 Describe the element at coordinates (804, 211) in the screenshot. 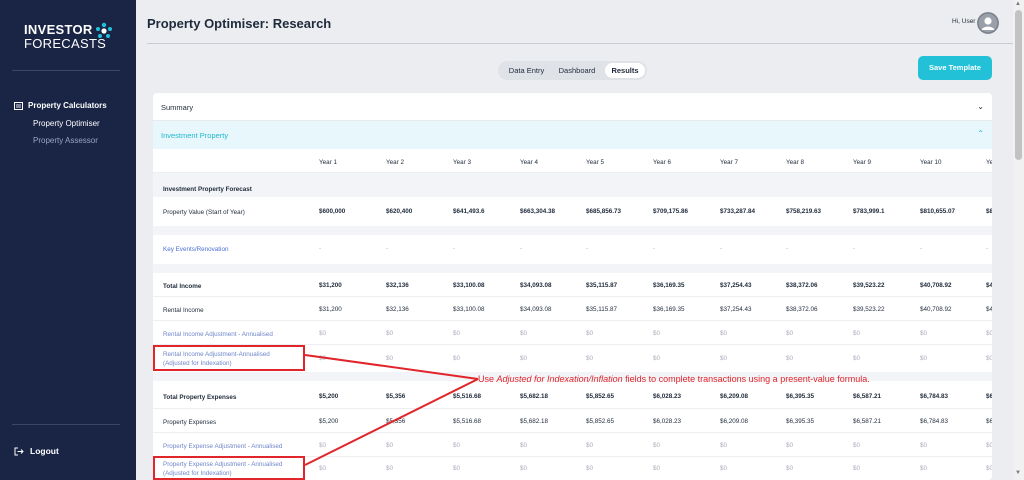

I see `table-cell: $758,219.63` at that location.